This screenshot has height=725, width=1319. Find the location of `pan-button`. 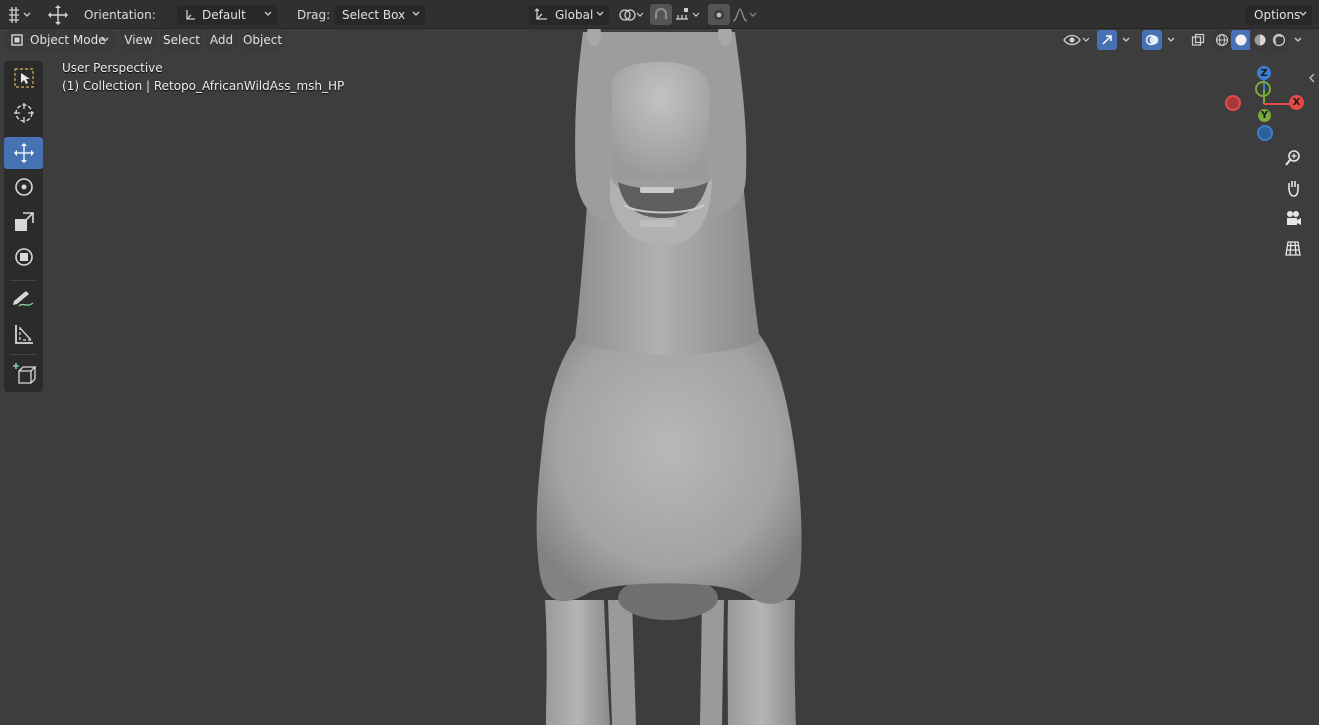

pan-button is located at coordinates (1293, 188).